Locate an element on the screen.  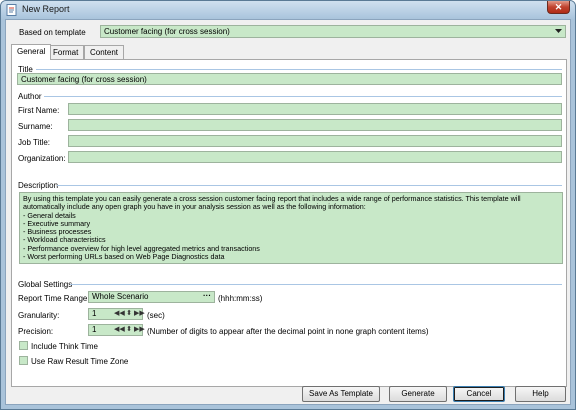
time-range-field: Whole Scenario ··· is located at coordinates (151, 297).